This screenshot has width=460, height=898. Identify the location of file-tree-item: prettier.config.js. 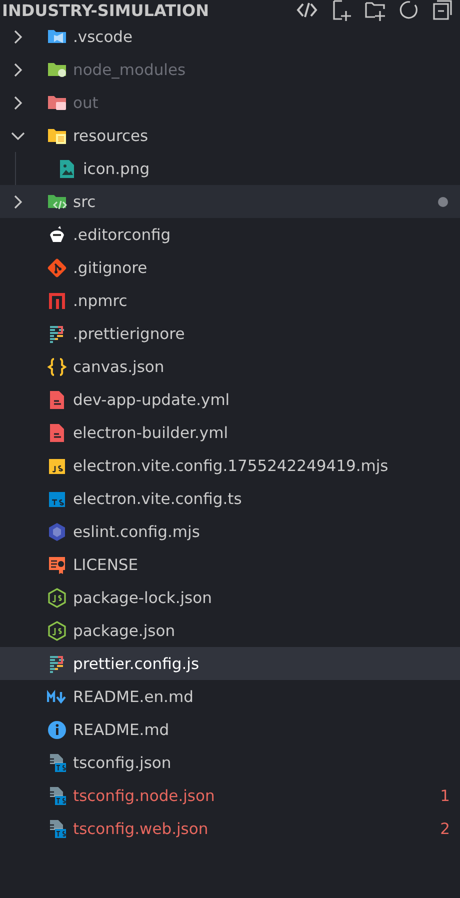
(230, 663).